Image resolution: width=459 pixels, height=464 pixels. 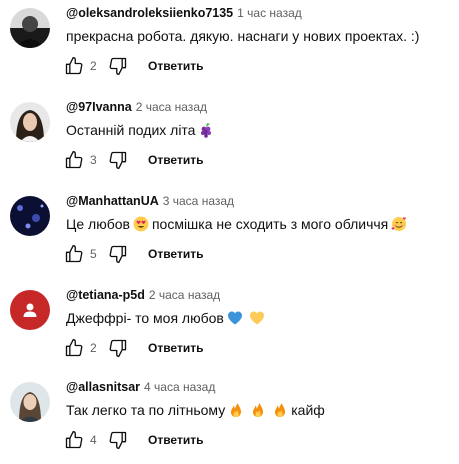 I want to click on comment-text: Так легко та по літньому кайф, so click(x=195, y=411).